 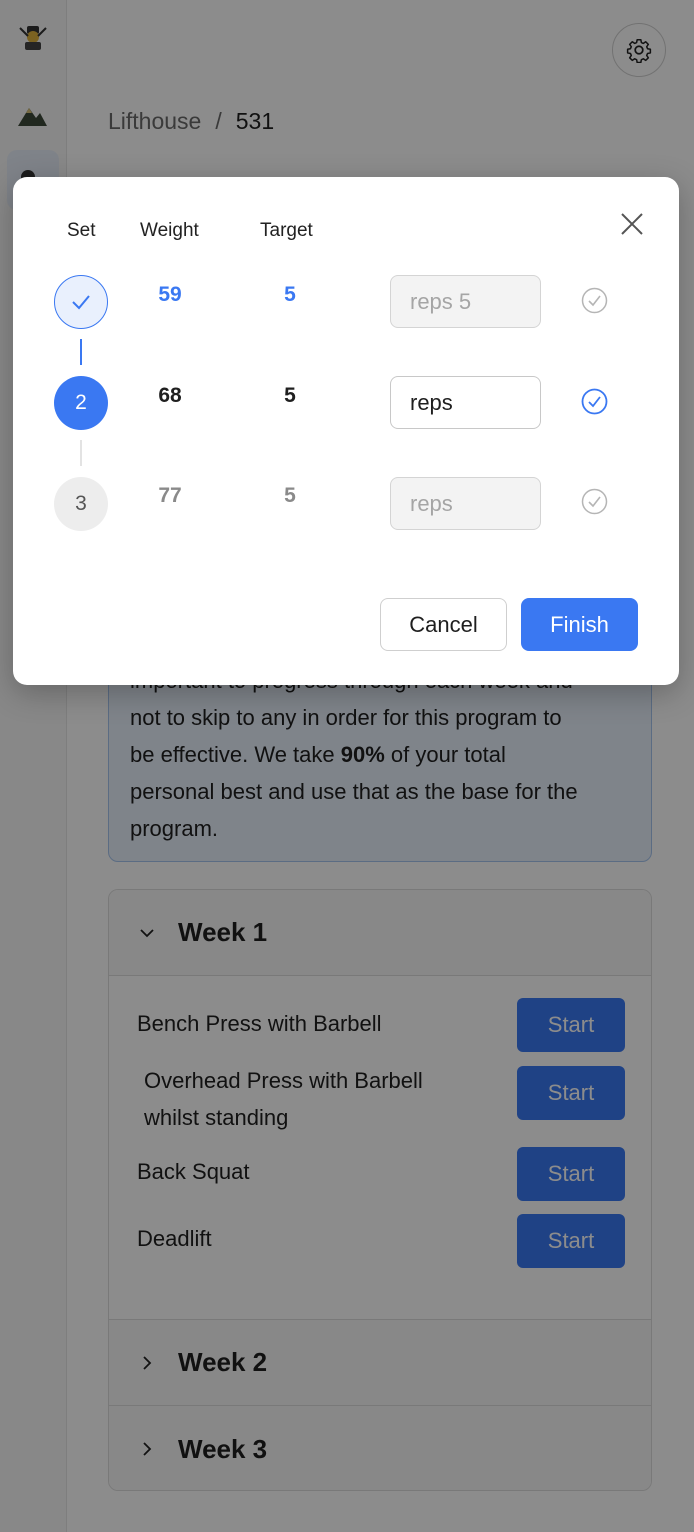 I want to click on cancel-button: Cancel, so click(x=443, y=624).